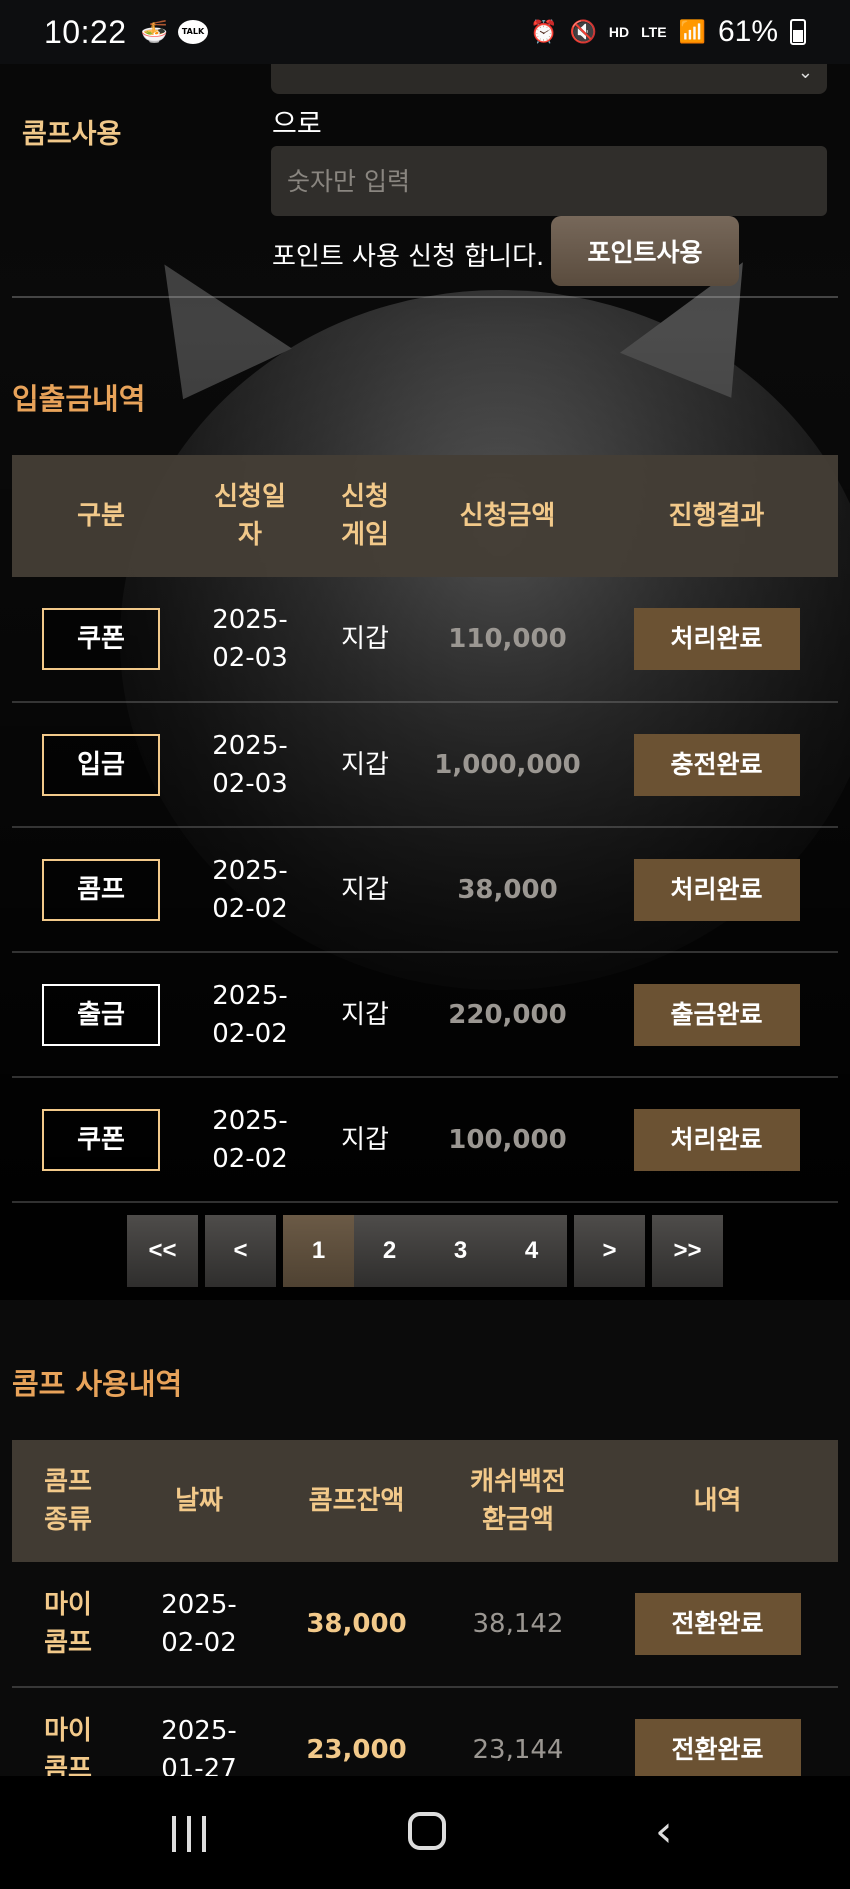 This screenshot has width=850, height=1889. Describe the element at coordinates (654, 32) in the screenshot. I see `lte-icon: LTE` at that location.